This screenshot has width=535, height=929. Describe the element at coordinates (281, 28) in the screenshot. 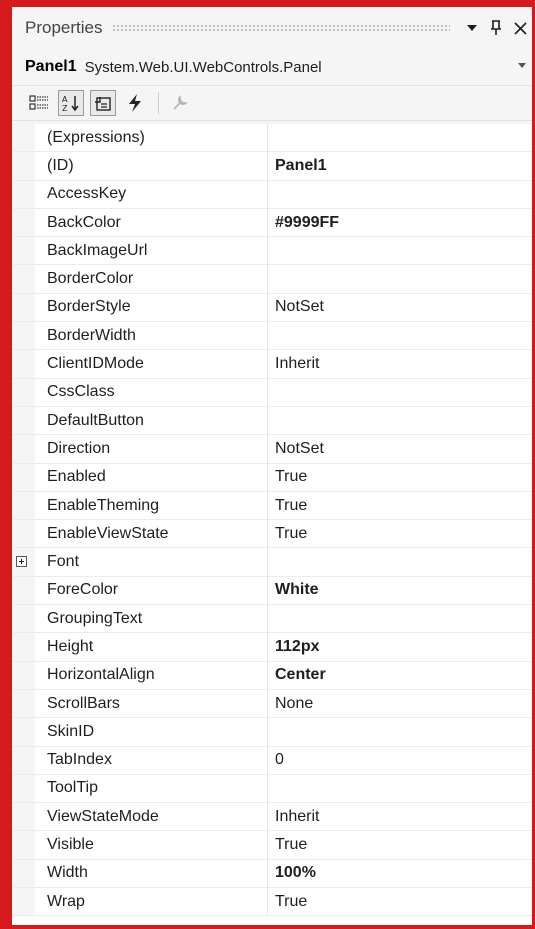

I see `drag-grip` at that location.